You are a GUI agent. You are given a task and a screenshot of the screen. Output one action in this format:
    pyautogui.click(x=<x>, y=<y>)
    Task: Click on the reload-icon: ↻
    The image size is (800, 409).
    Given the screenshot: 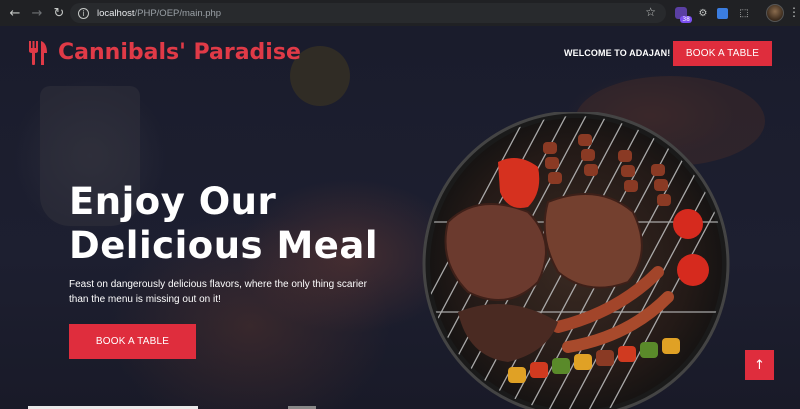 What is the action you would take?
    pyautogui.click(x=59, y=13)
    